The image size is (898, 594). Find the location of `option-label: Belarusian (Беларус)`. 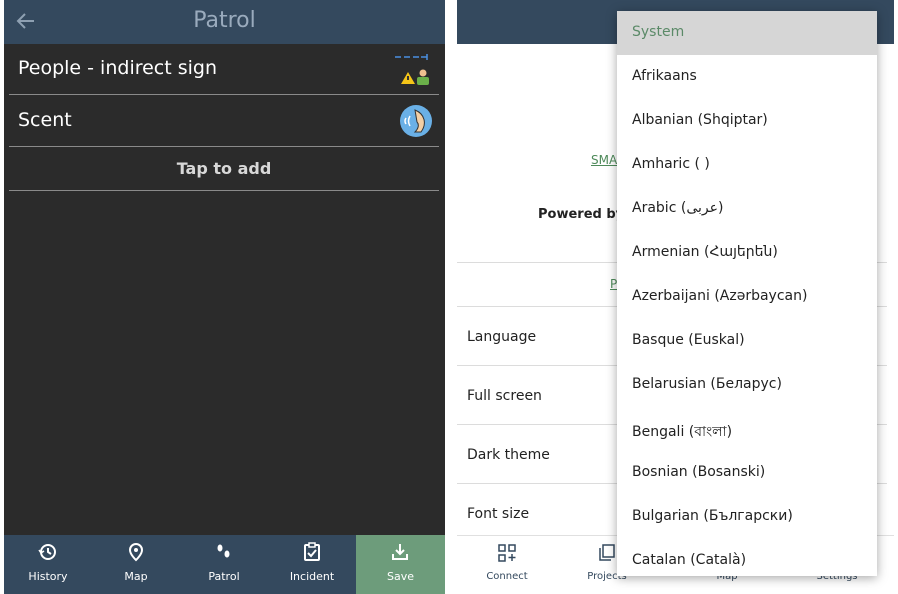

option-label: Belarusian (Беларус) is located at coordinates (707, 384).